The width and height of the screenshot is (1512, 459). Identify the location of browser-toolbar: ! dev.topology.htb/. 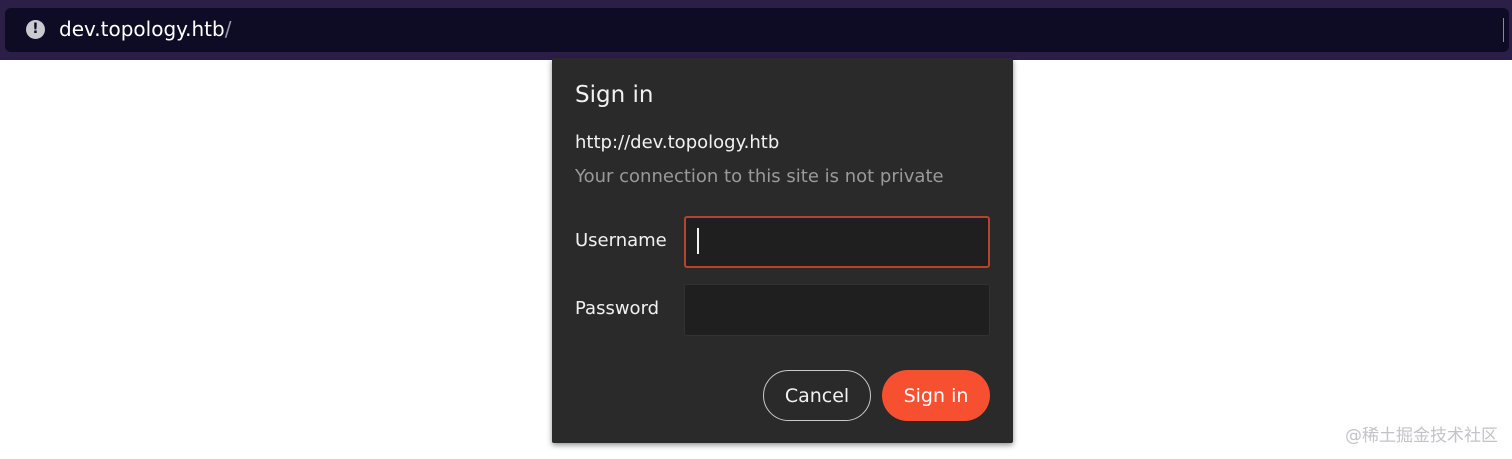
(756, 30).